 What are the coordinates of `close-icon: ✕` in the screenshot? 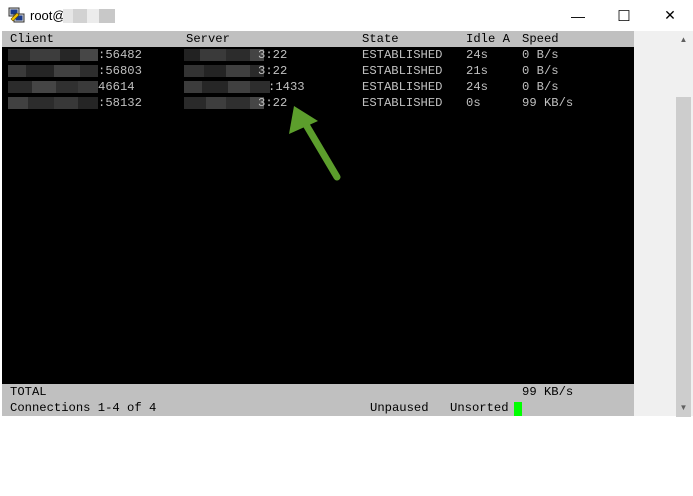 It's located at (670, 15).